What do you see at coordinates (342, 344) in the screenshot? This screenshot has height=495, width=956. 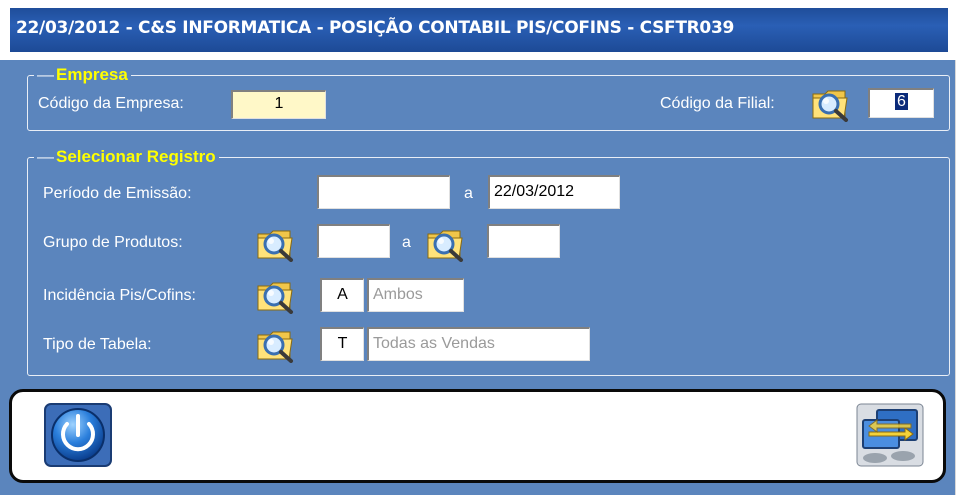 I see `tipo-tabela-code-field: T` at bounding box center [342, 344].